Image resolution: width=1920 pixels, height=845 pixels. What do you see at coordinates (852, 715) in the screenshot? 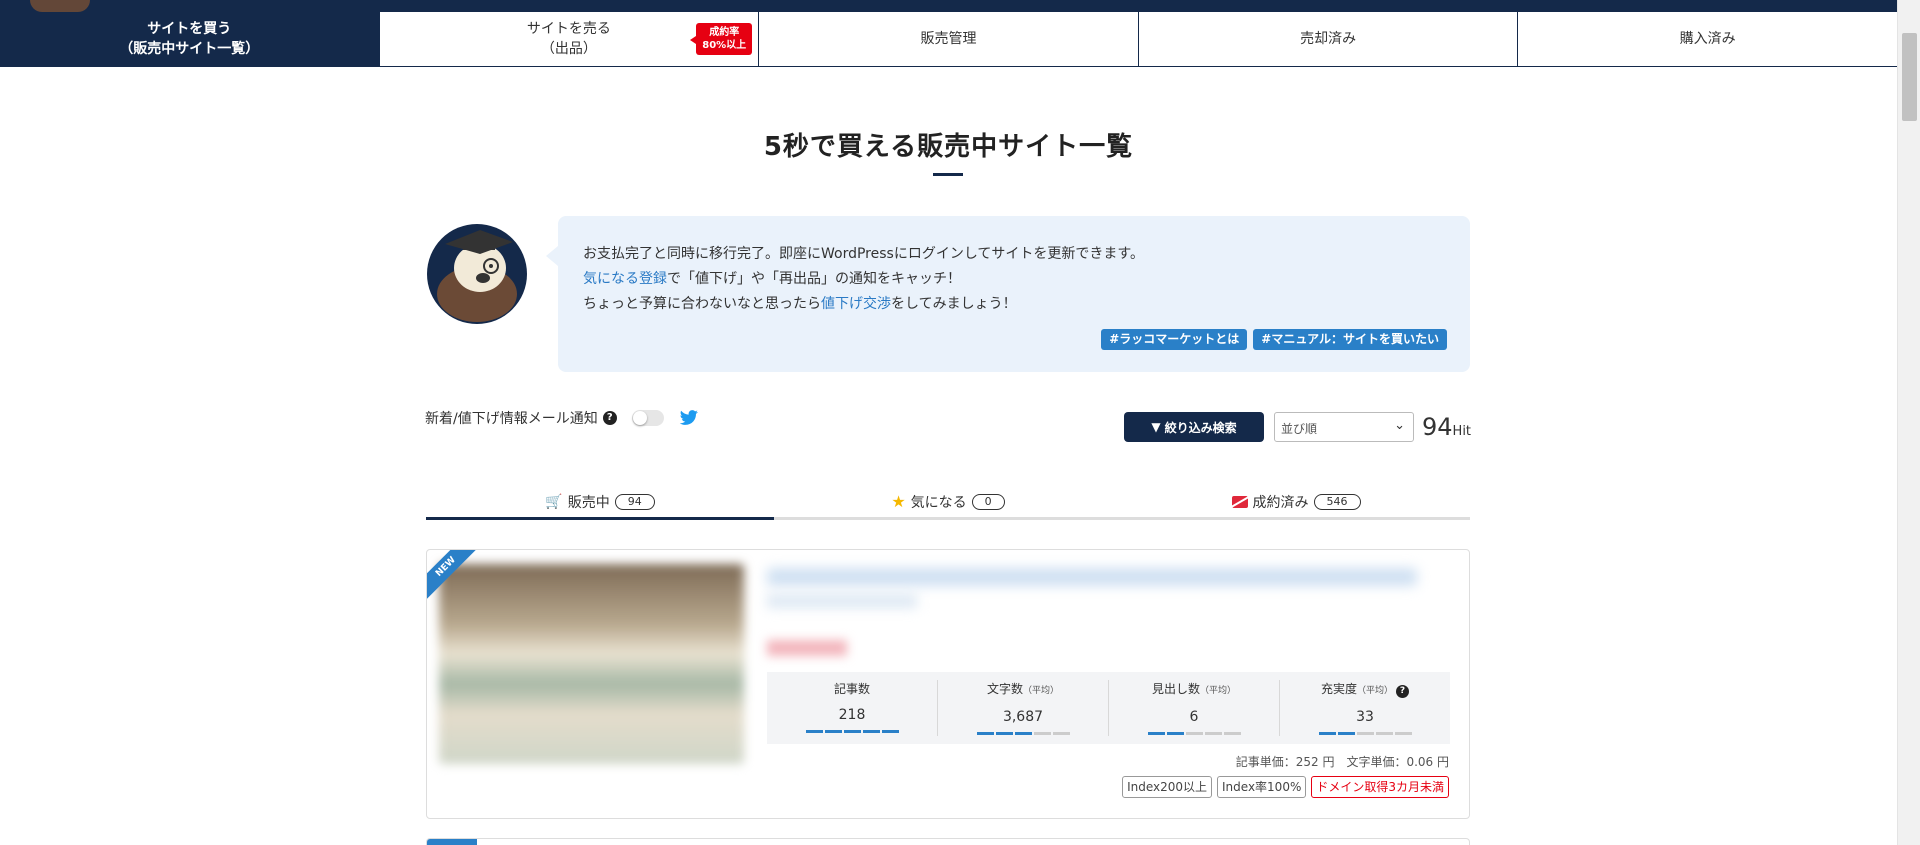
I see `stat-value: 218` at bounding box center [852, 715].